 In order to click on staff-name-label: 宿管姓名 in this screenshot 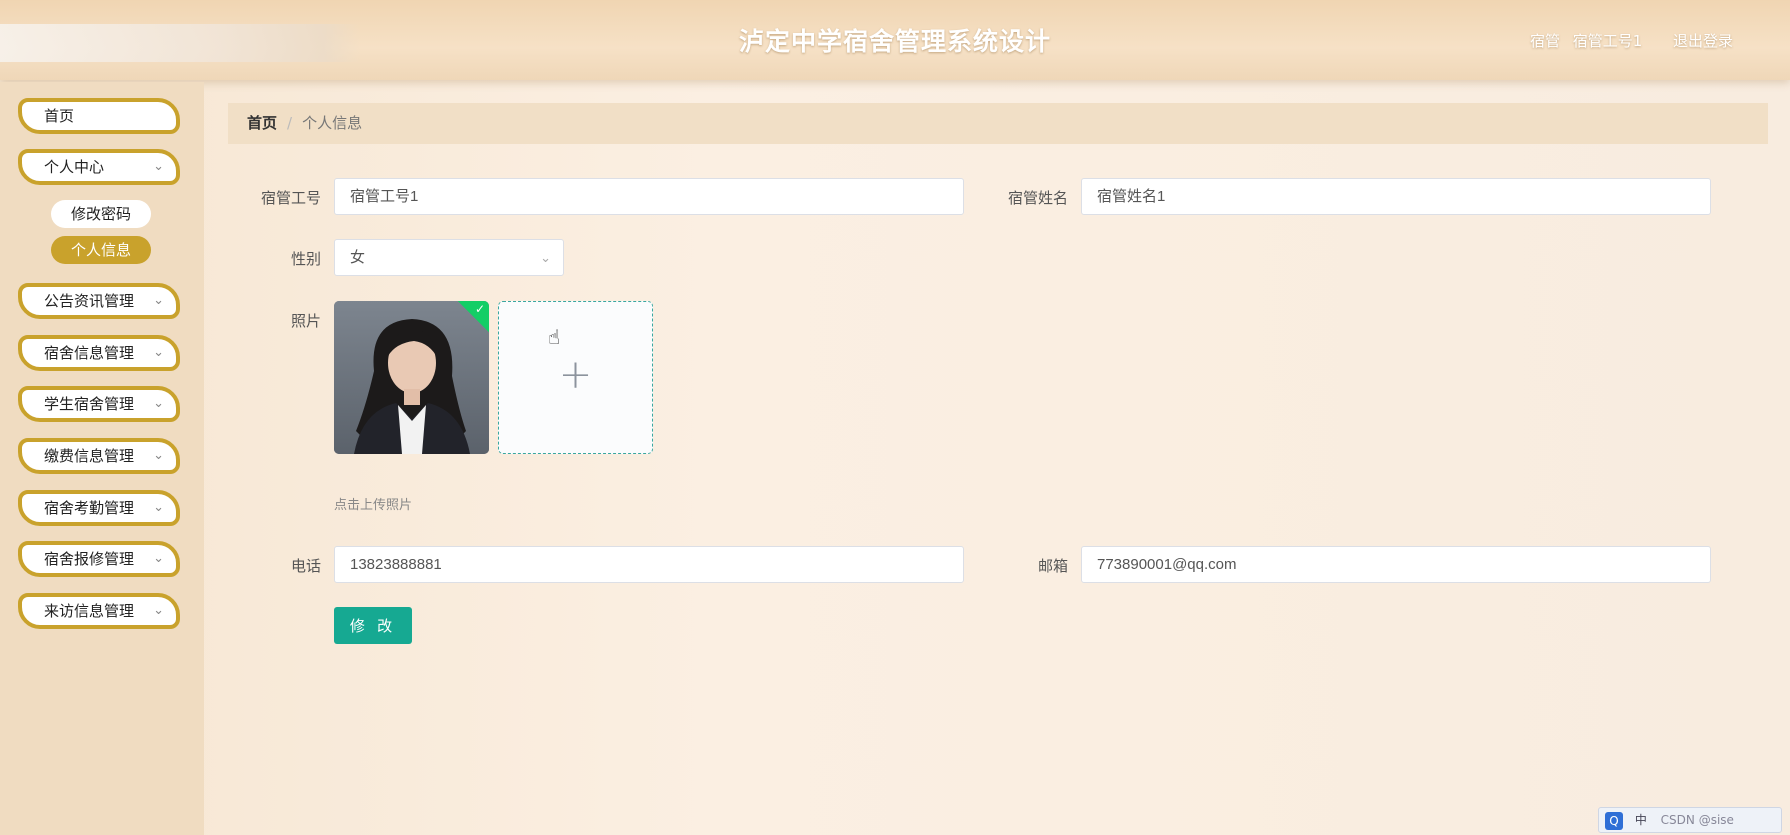, I will do `click(1037, 198)`.